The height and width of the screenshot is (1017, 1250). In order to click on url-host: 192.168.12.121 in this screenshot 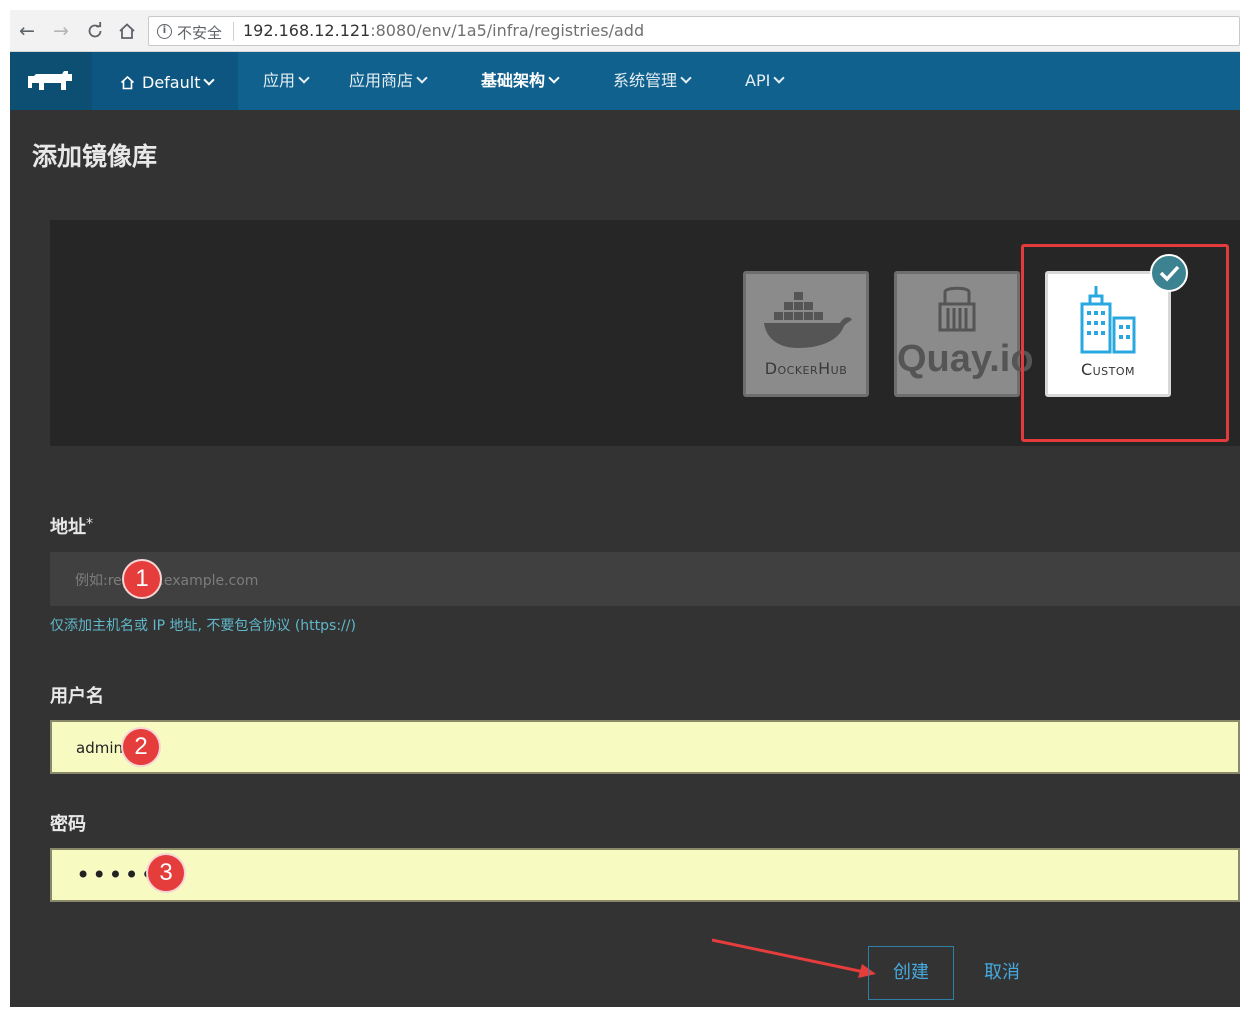, I will do `click(307, 30)`.